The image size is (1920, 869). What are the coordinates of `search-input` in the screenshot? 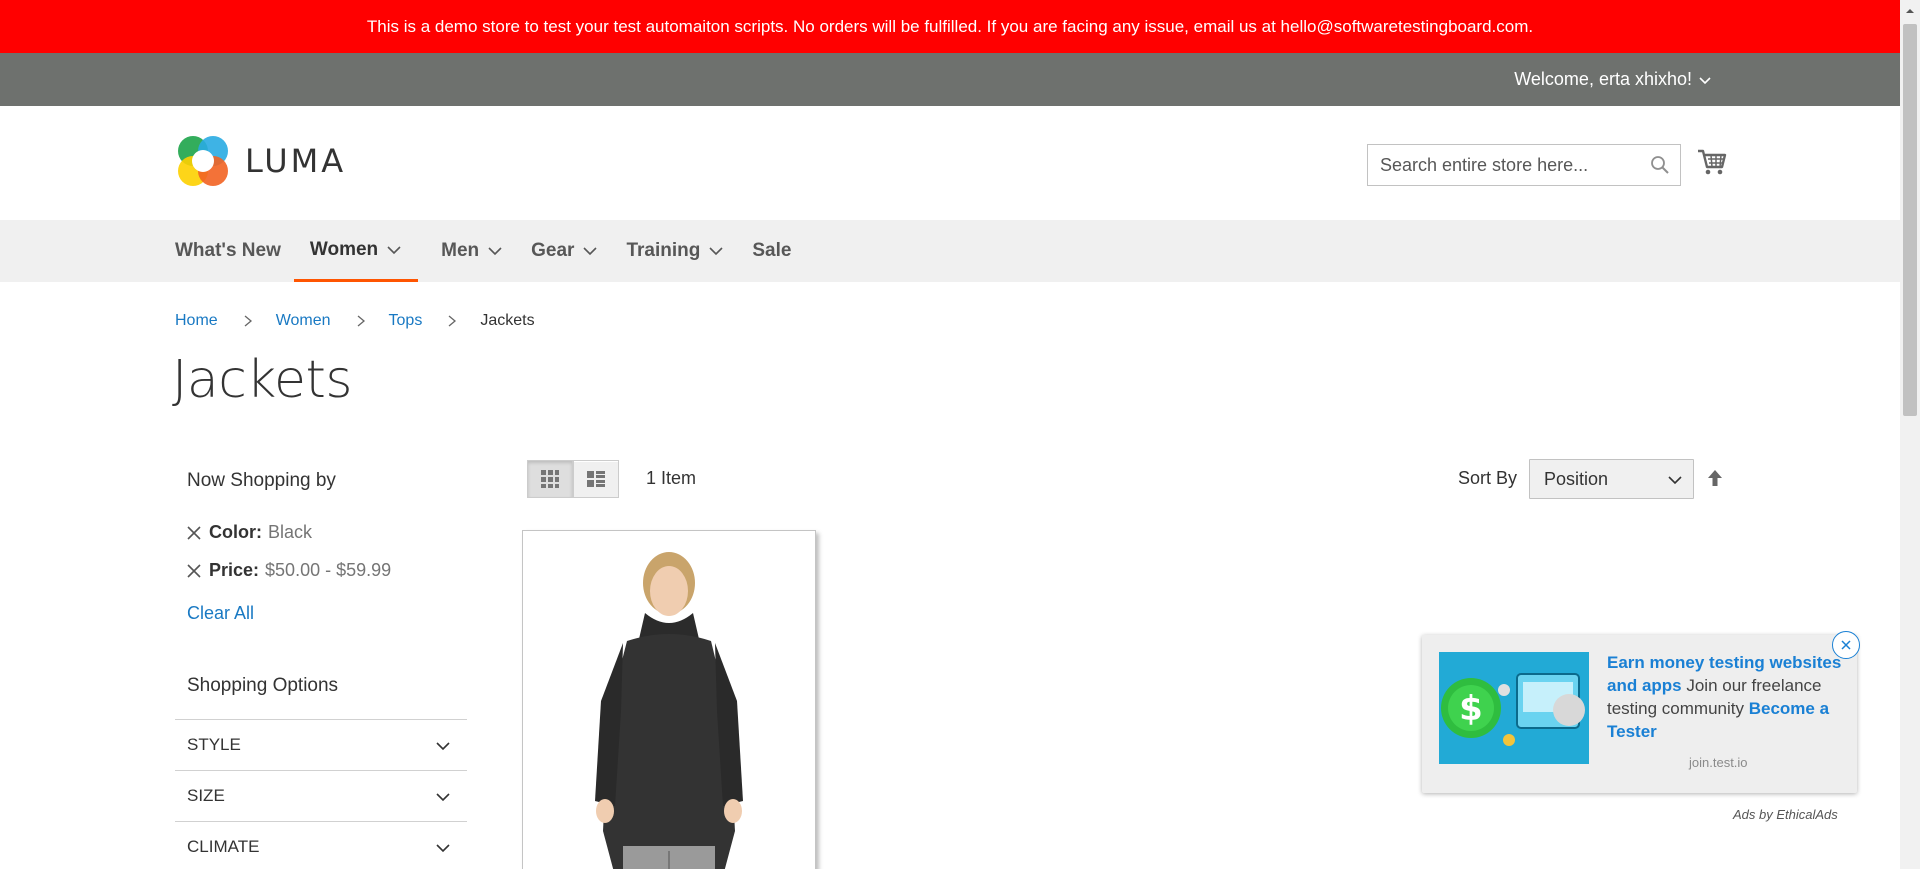 It's located at (1524, 165).